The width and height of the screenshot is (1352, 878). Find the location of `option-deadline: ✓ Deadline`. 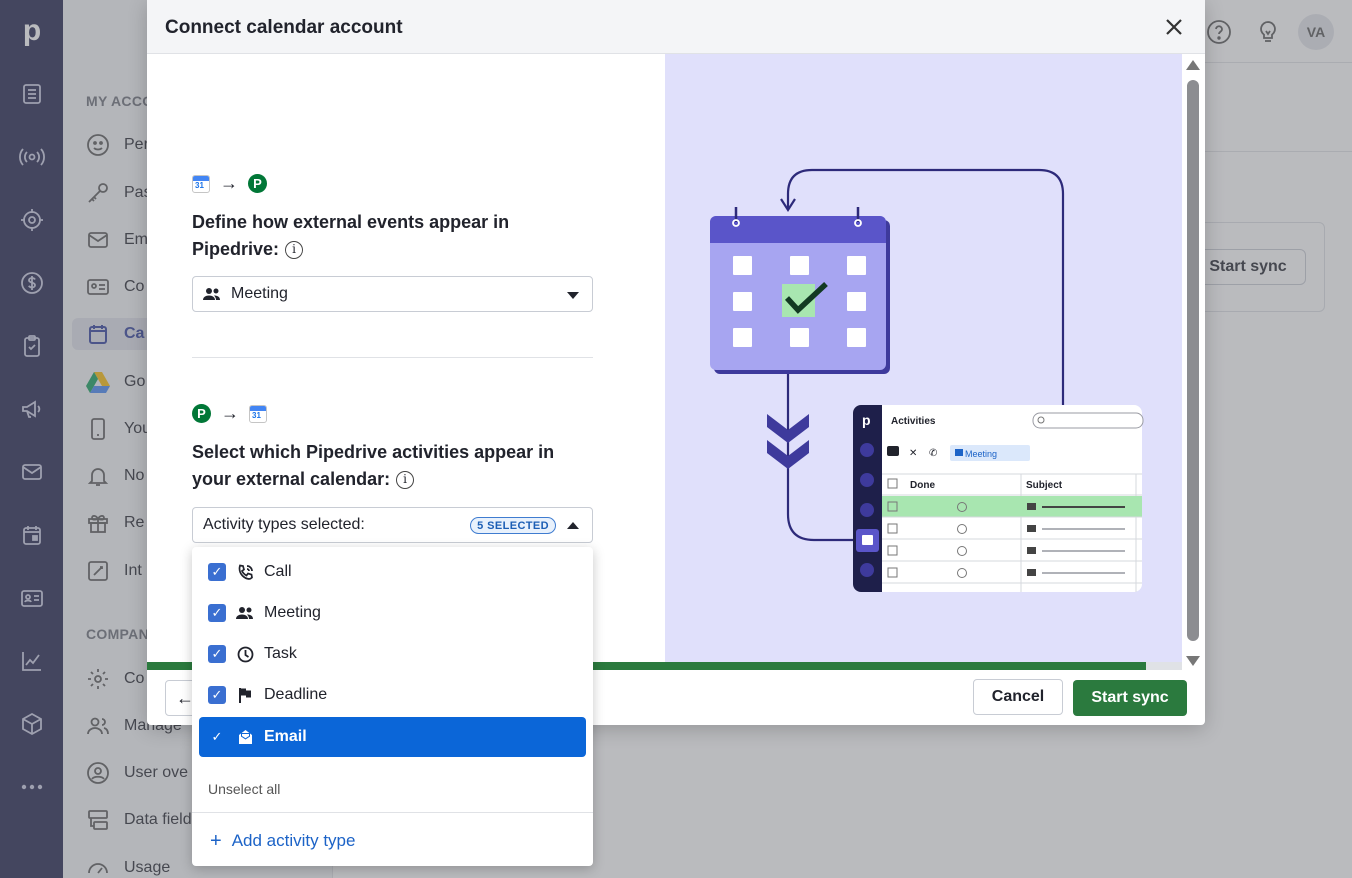

option-deadline: ✓ Deadline is located at coordinates (392, 695).